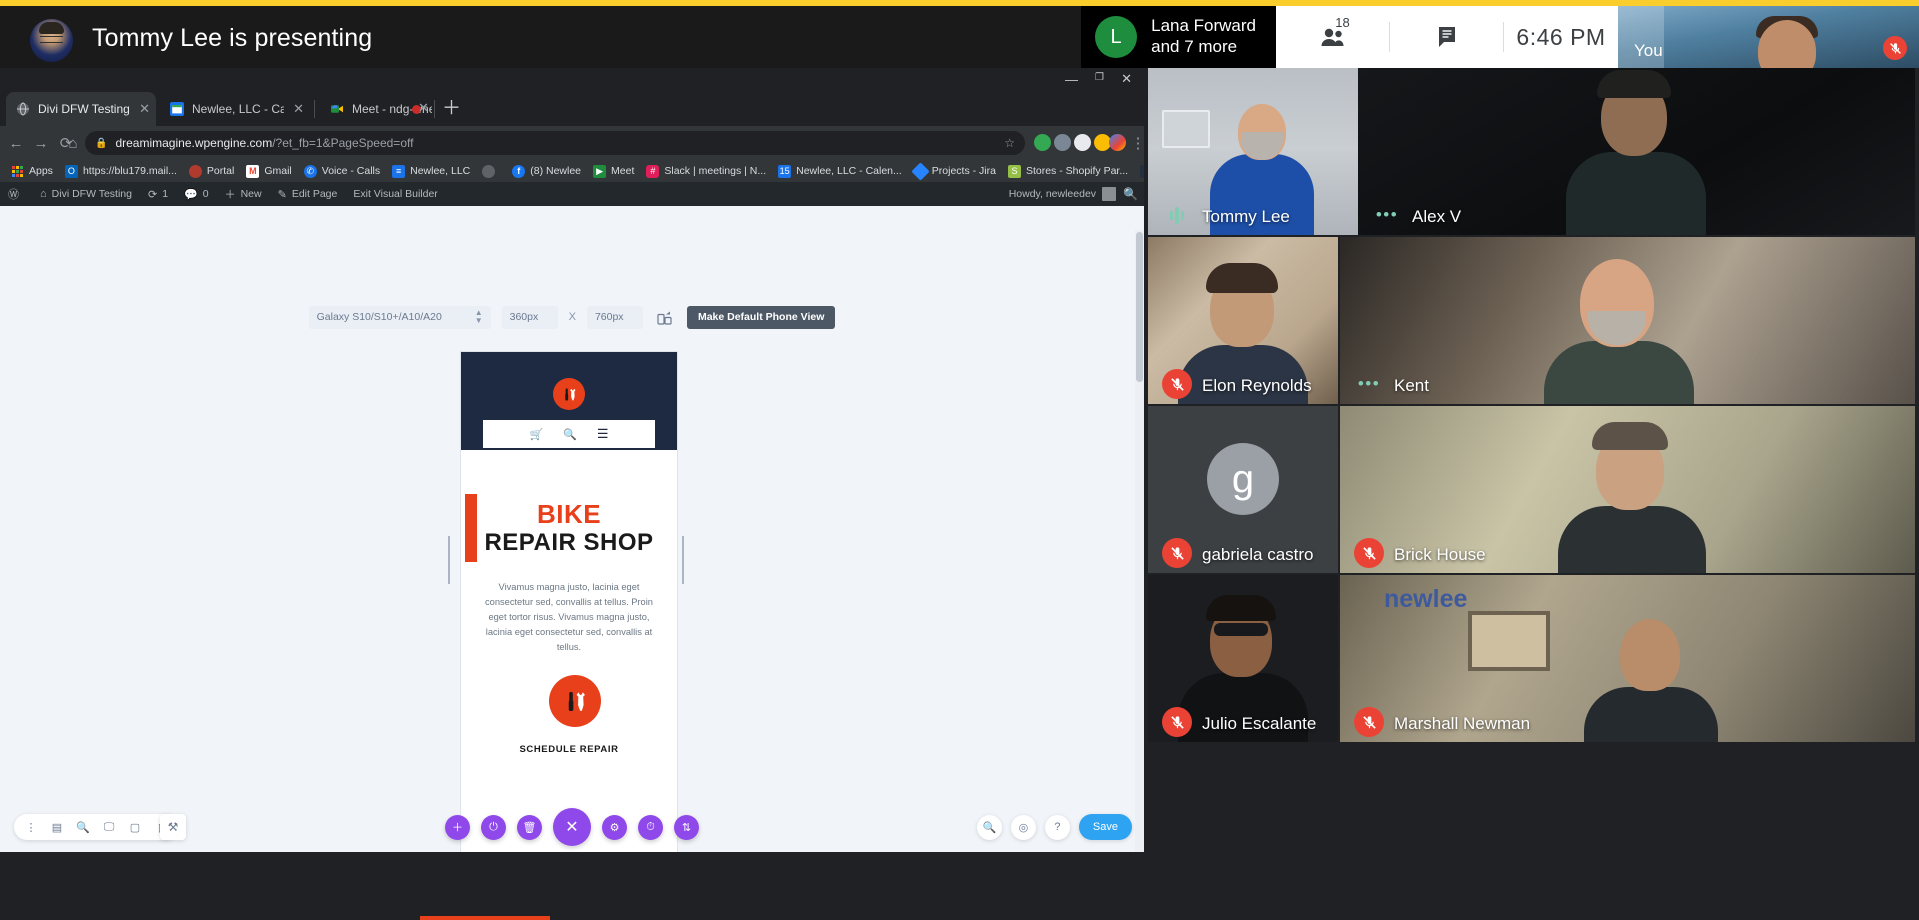 This screenshot has height=920, width=1919. What do you see at coordinates (1139, 171) in the screenshot?
I see `bookmark-amazon: aAmazon` at bounding box center [1139, 171].